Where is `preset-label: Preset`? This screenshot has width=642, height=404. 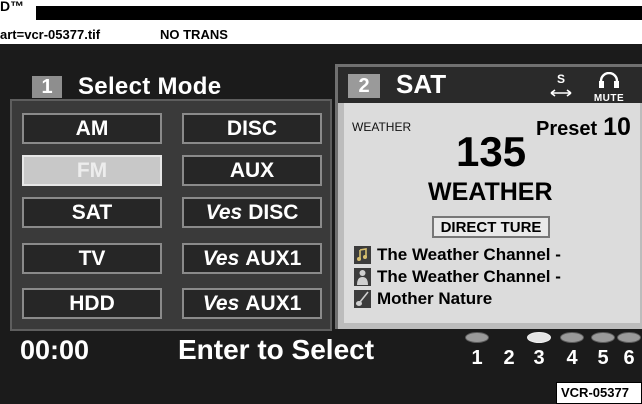
preset-label: Preset is located at coordinates (567, 129).